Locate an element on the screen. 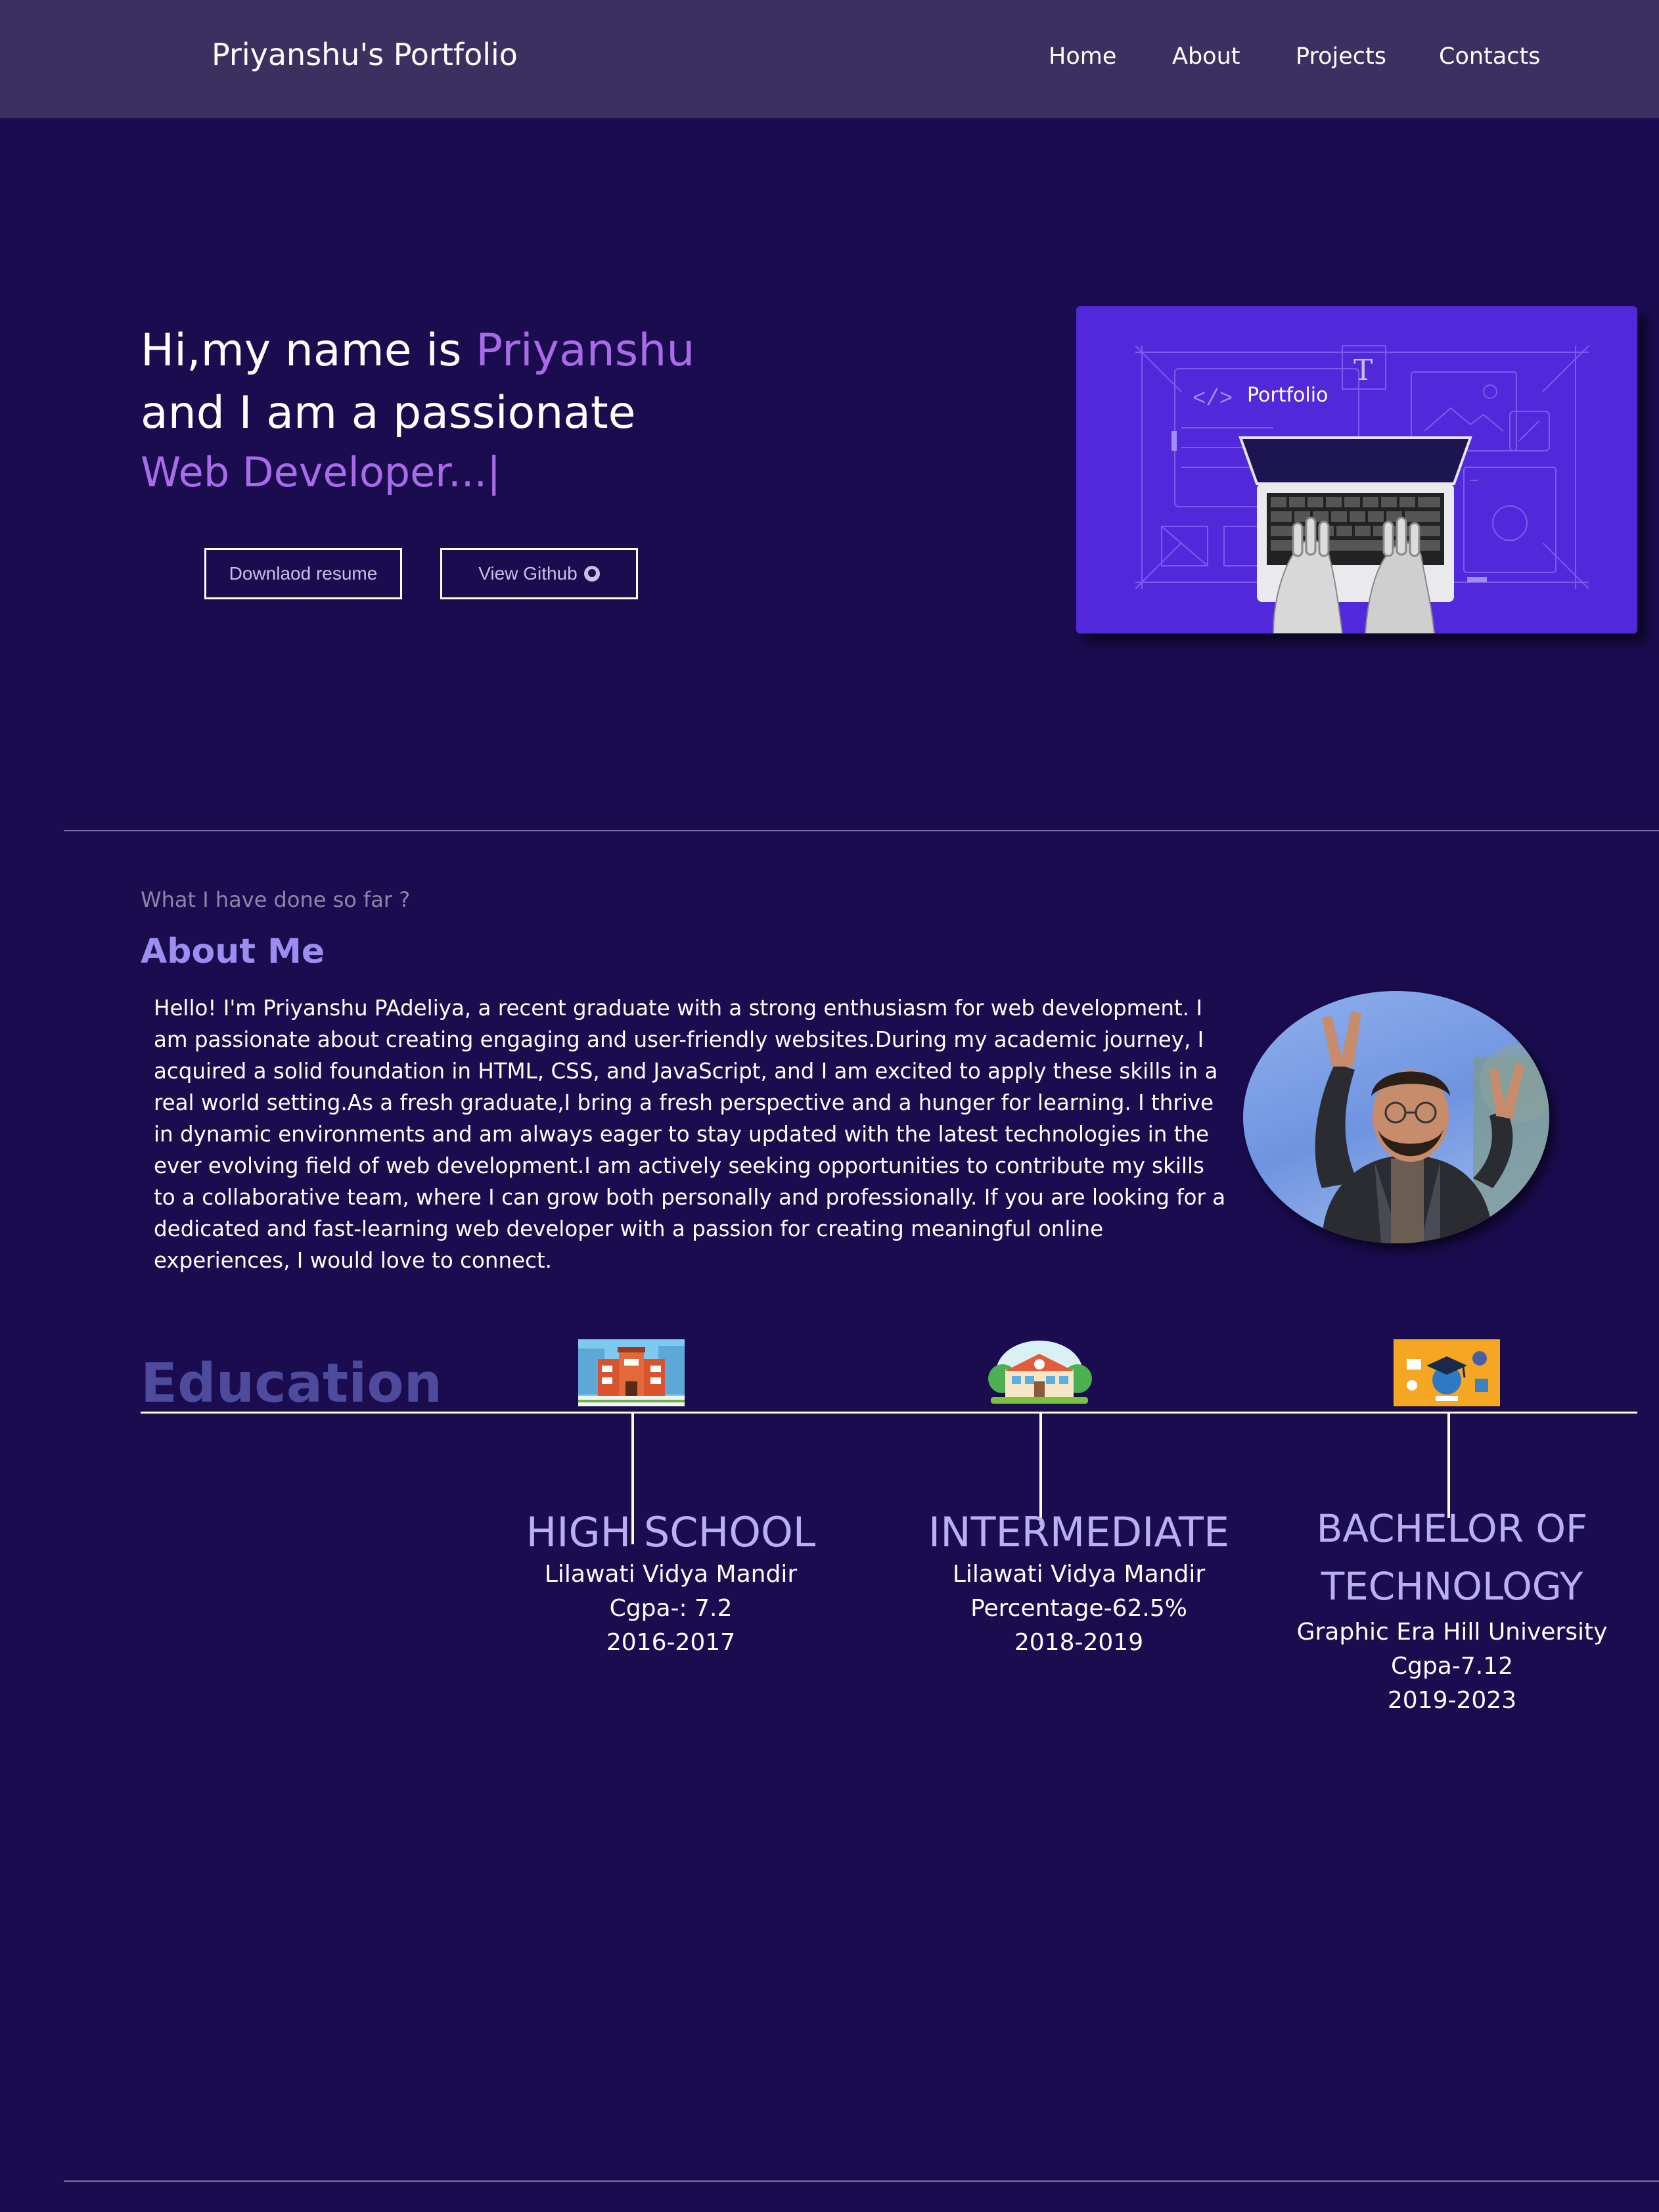 The image size is (1659, 2212). school-building-icon is located at coordinates (632, 1372).